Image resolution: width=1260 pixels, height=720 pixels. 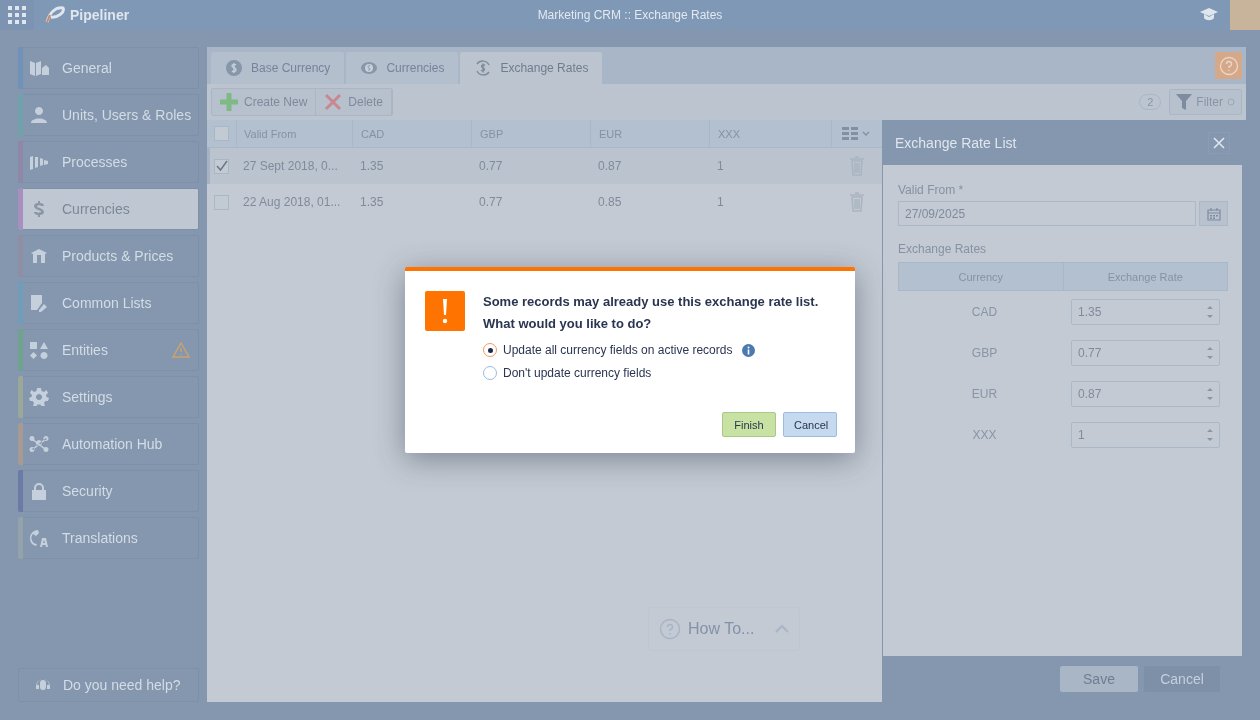 I want to click on tab: Exchange Rates, so click(x=531, y=68).